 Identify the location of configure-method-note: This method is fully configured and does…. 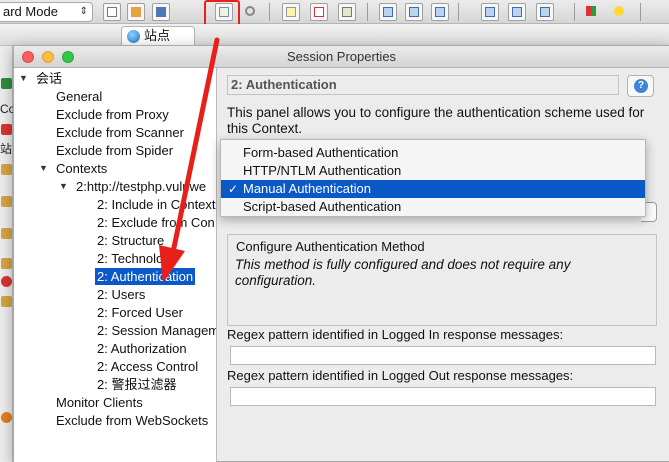
(403, 272).